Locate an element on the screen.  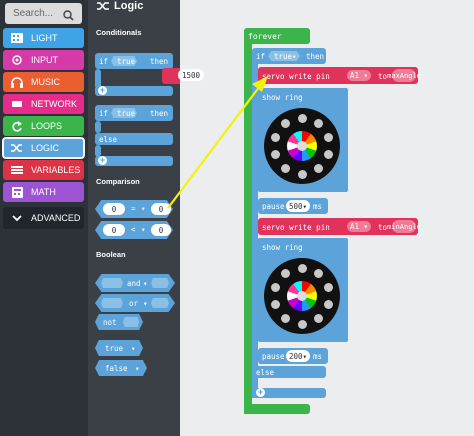
to-keyword: to is located at coordinates (383, 227).